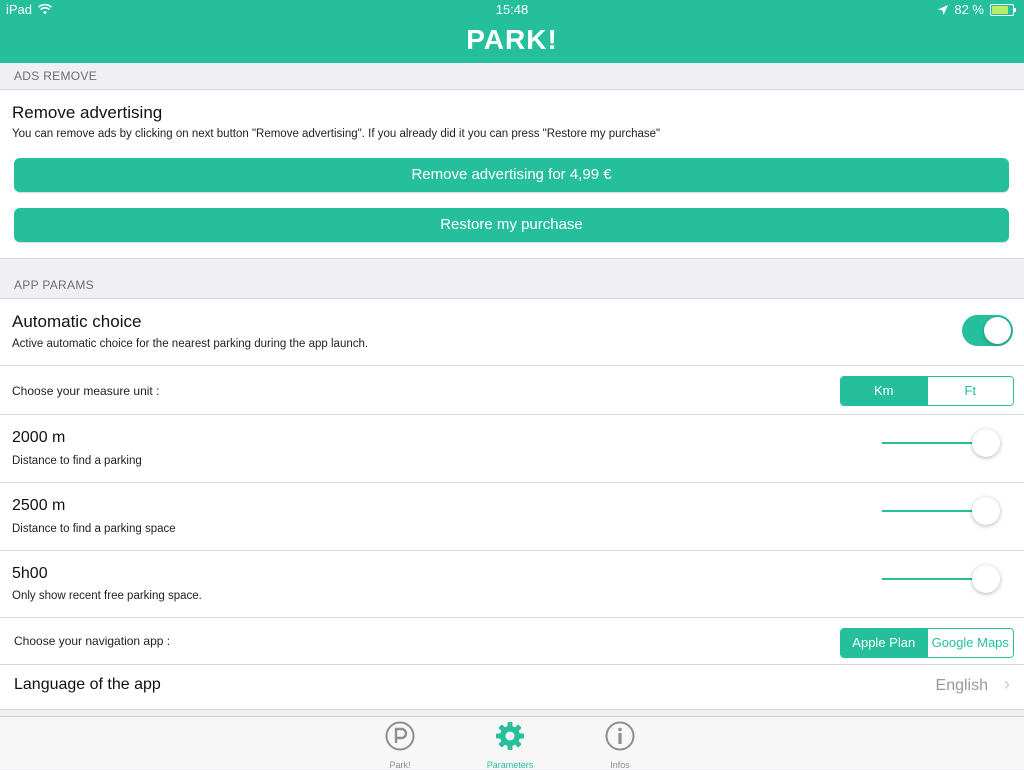 The width and height of the screenshot is (1024, 770). What do you see at coordinates (512, 39) in the screenshot?
I see `app-title: PARK!` at bounding box center [512, 39].